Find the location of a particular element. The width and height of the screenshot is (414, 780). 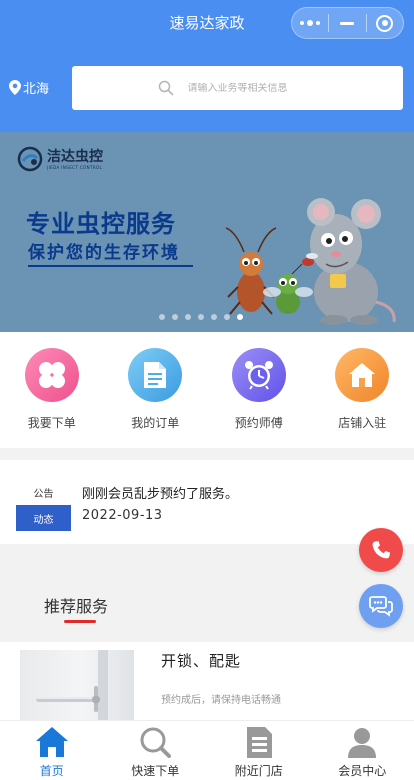

close-button is located at coordinates (385, 23).